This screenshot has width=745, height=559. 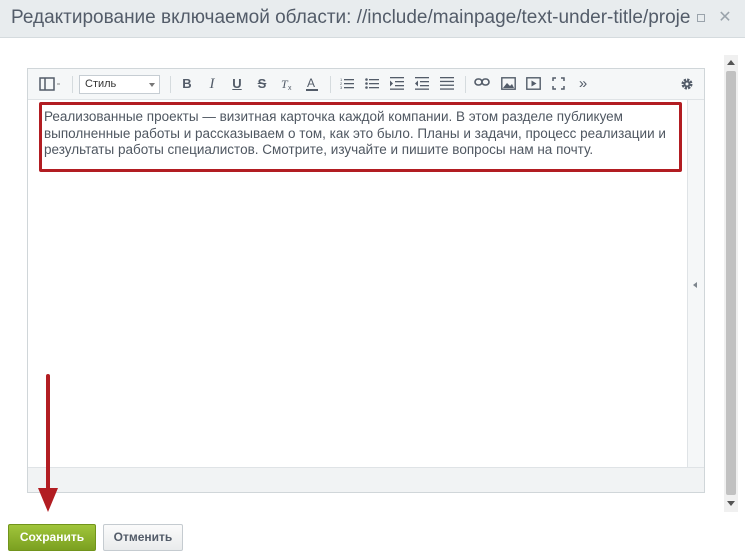 What do you see at coordinates (143, 537) in the screenshot?
I see `cancel-button: Отменить` at bounding box center [143, 537].